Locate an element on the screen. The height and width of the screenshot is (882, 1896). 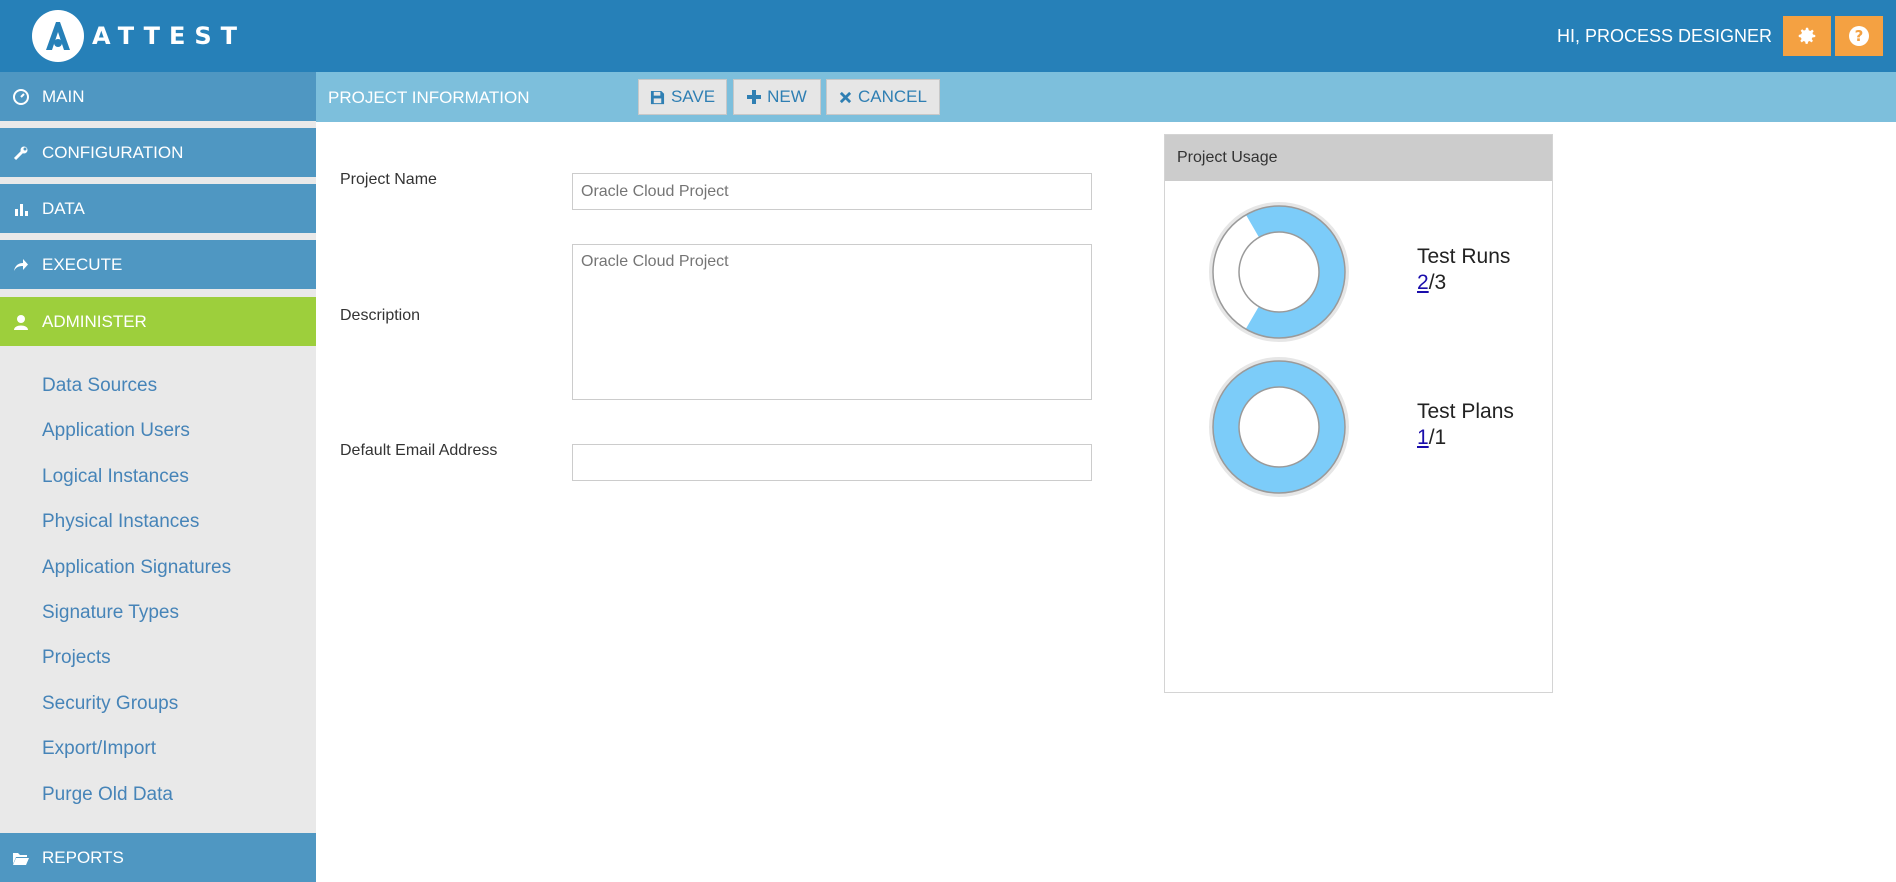
nav-configuration: CONFIGURATION is located at coordinates (158, 152).